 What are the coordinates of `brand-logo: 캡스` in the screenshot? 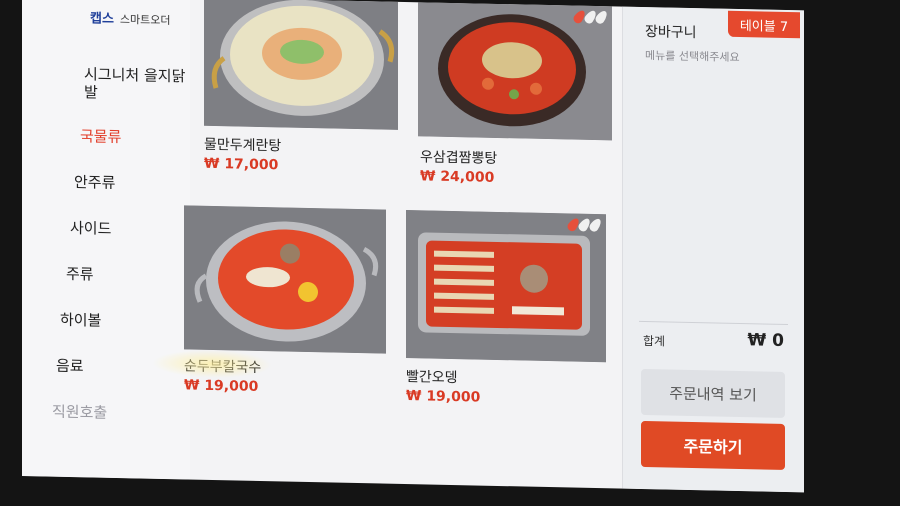 It's located at (102, 19).